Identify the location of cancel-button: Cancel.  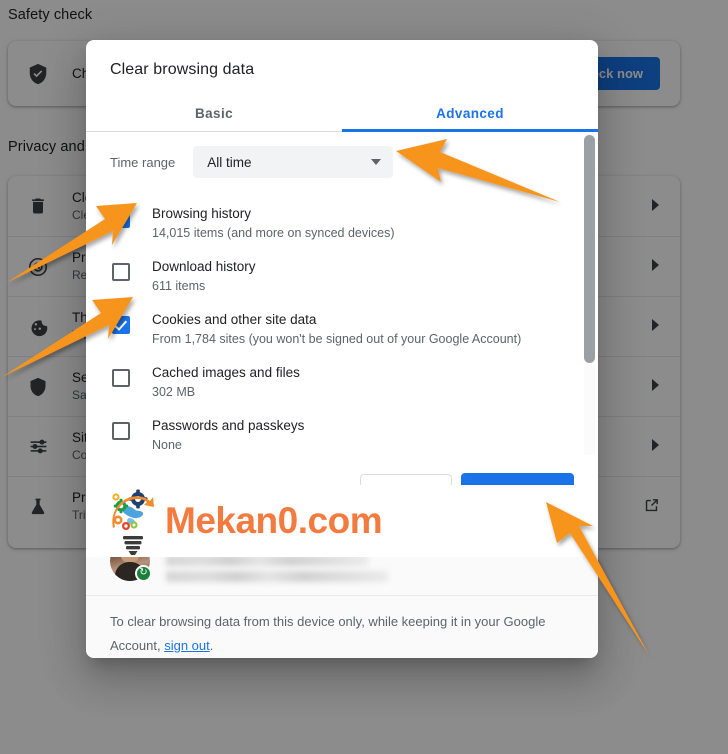
(406, 491).